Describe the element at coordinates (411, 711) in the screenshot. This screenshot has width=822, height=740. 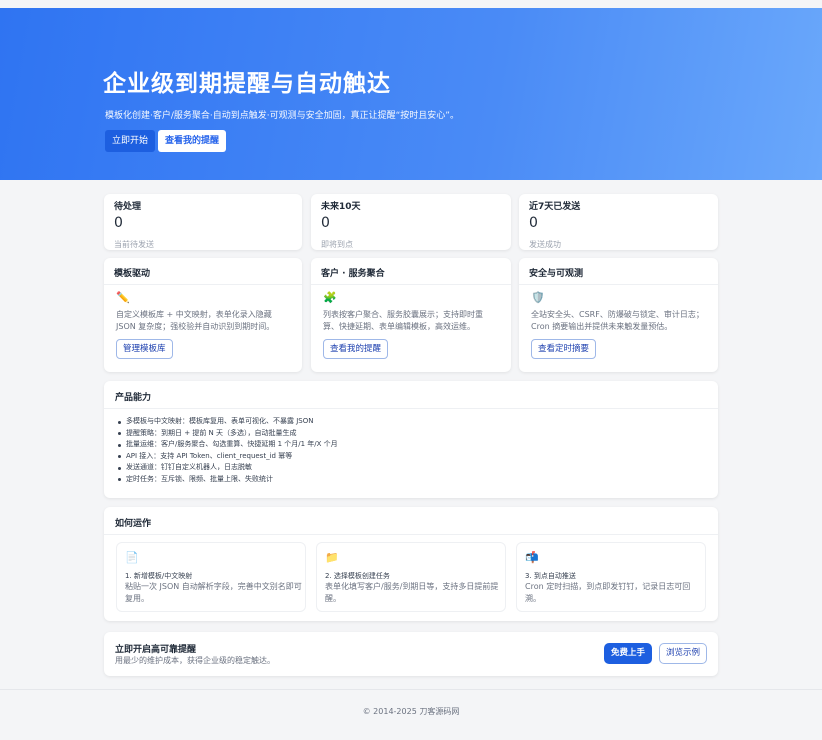
I see `footer-copyright: © 2014-2025 刀客源码网` at that location.